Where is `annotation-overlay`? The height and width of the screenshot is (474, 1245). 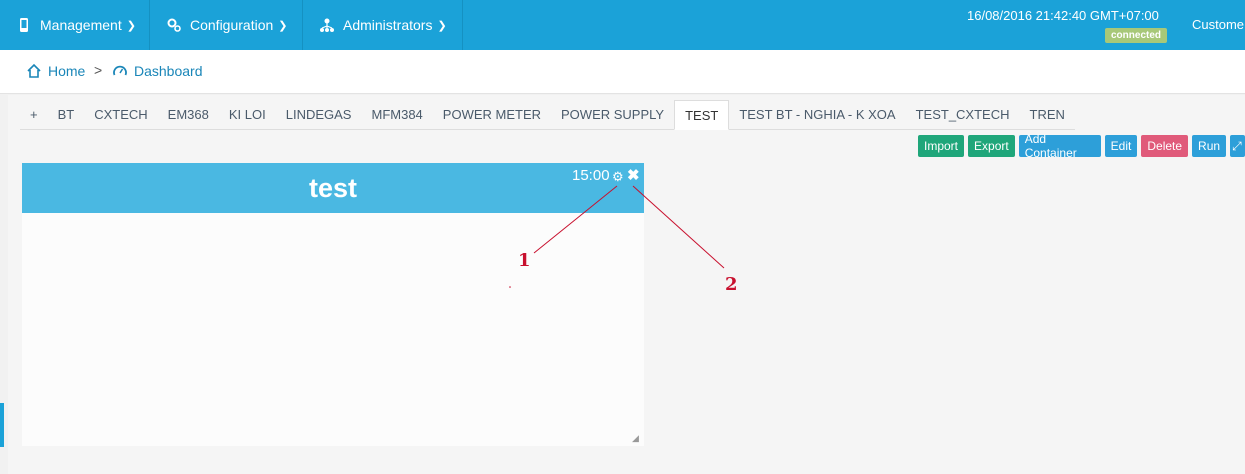
annotation-overlay is located at coordinates (617, 236).